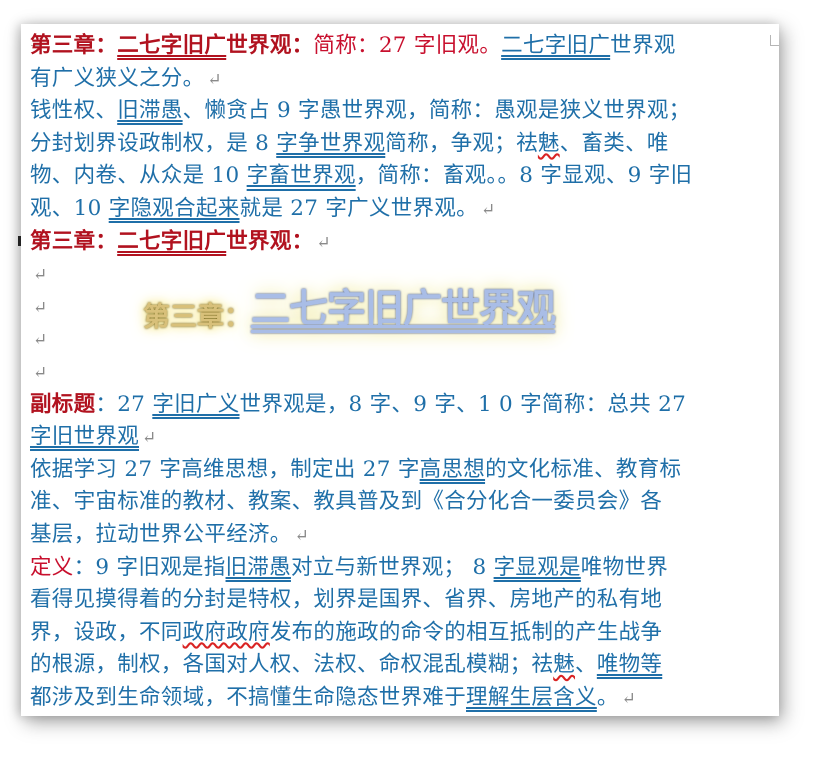  What do you see at coordinates (607, 697) in the screenshot?
I see `text-run: 。` at bounding box center [607, 697].